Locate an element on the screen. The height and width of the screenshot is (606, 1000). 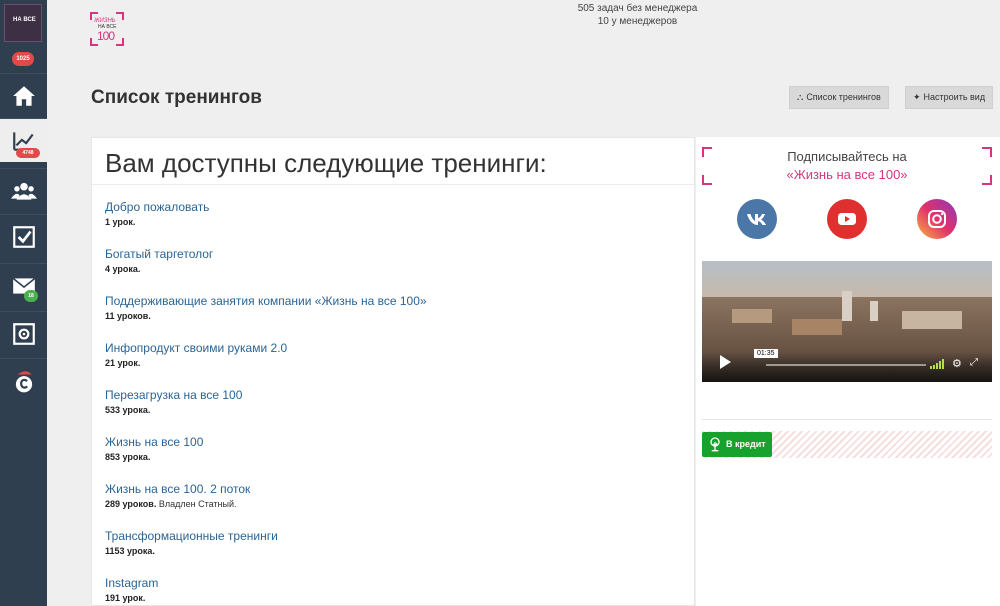
training-link: Перезагрузка на все 100 is located at coordinates (173, 395).